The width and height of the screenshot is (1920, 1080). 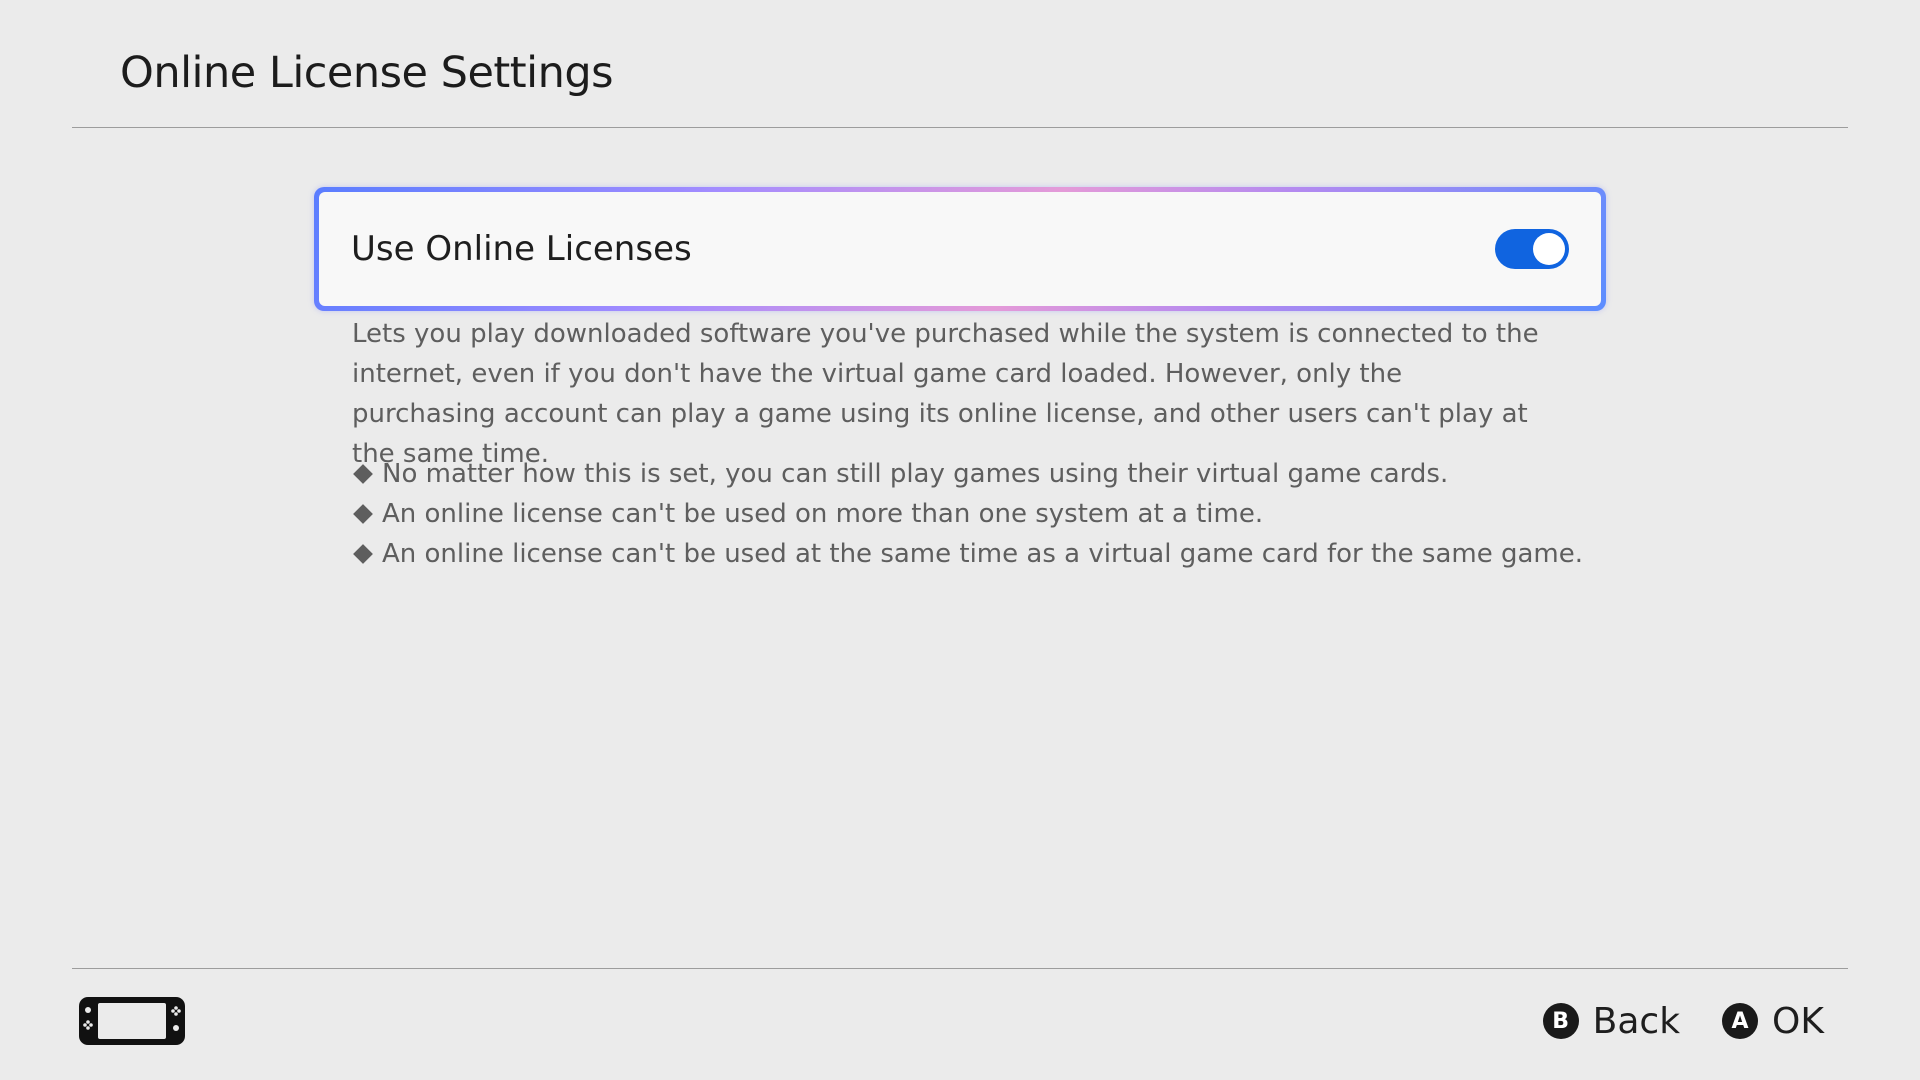 I want to click on a-button-icon: A, so click(x=1740, y=1021).